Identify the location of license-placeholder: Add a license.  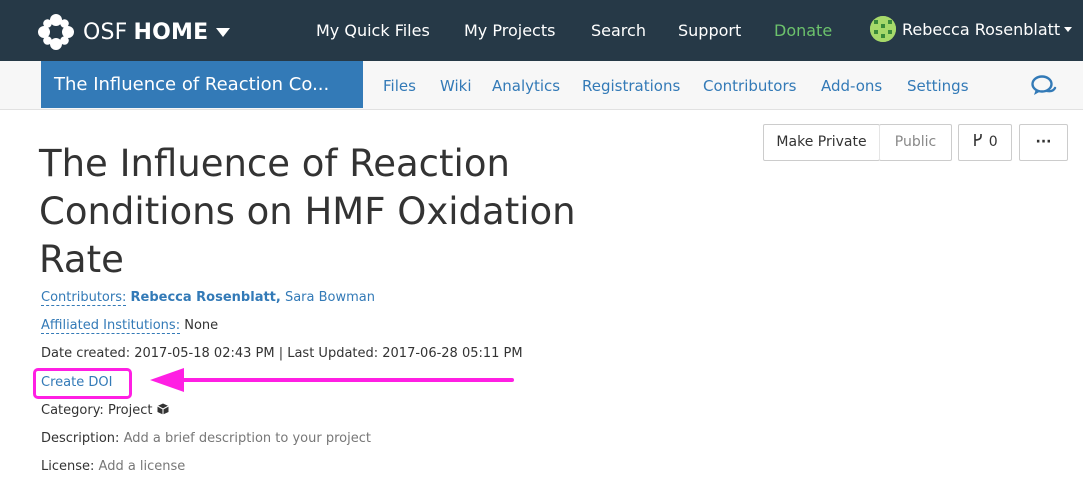
(142, 466).